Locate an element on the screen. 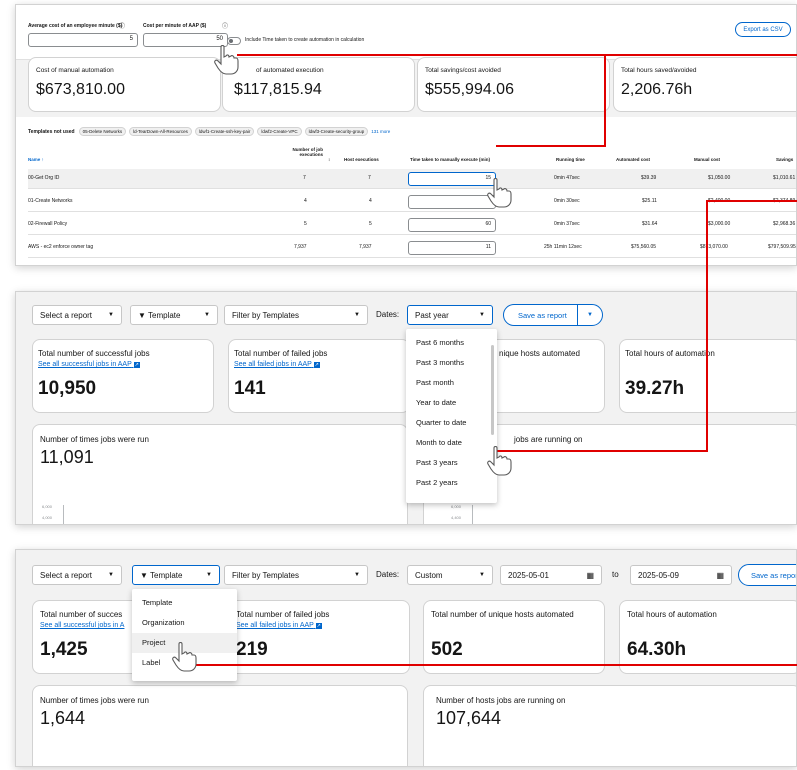  date-option: Past 6 months is located at coordinates (451, 343).